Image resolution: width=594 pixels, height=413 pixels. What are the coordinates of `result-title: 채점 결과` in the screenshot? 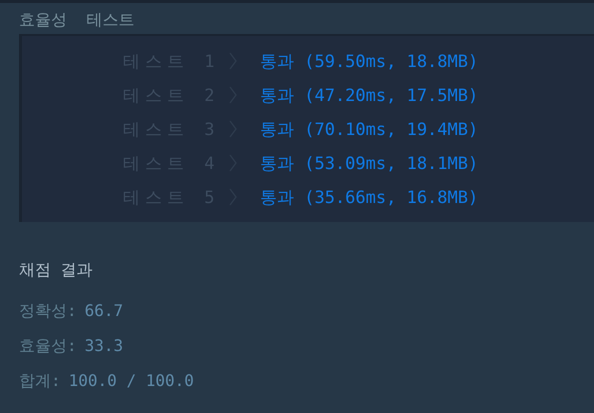 It's located at (56, 270).